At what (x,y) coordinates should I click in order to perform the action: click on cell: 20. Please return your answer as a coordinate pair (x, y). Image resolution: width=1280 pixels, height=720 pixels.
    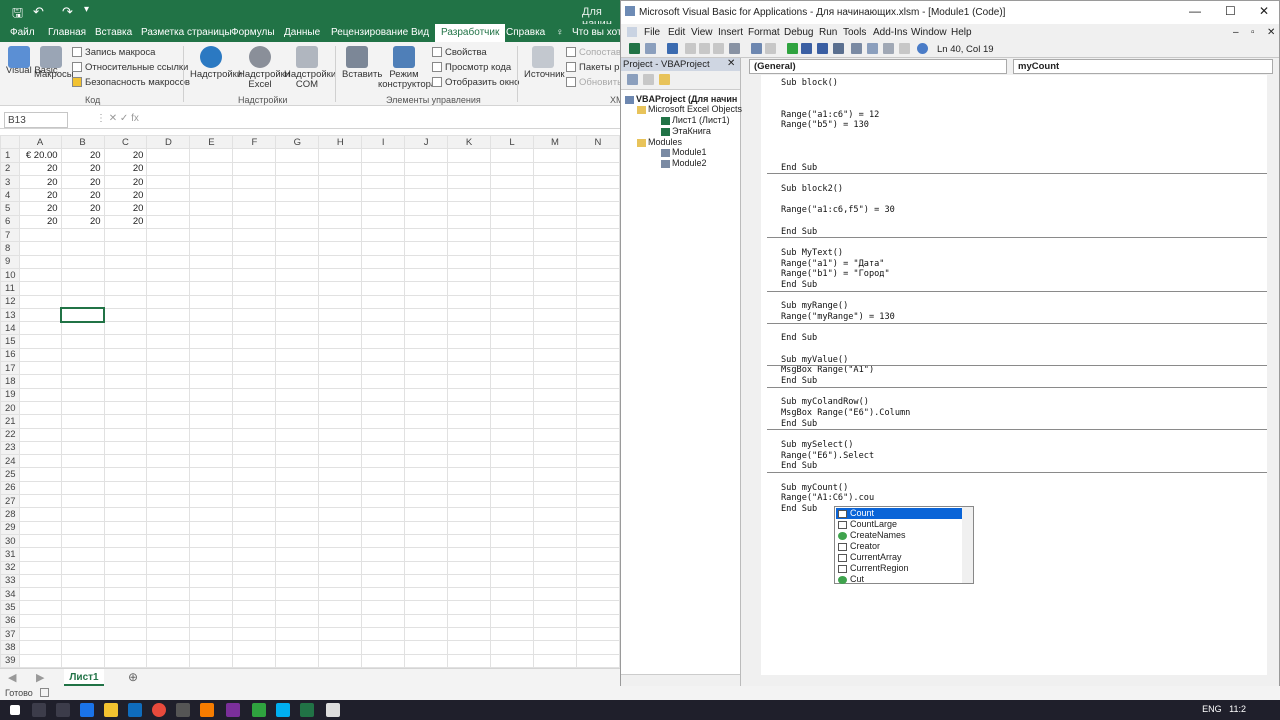
    Looking at the image, I should click on (40, 222).